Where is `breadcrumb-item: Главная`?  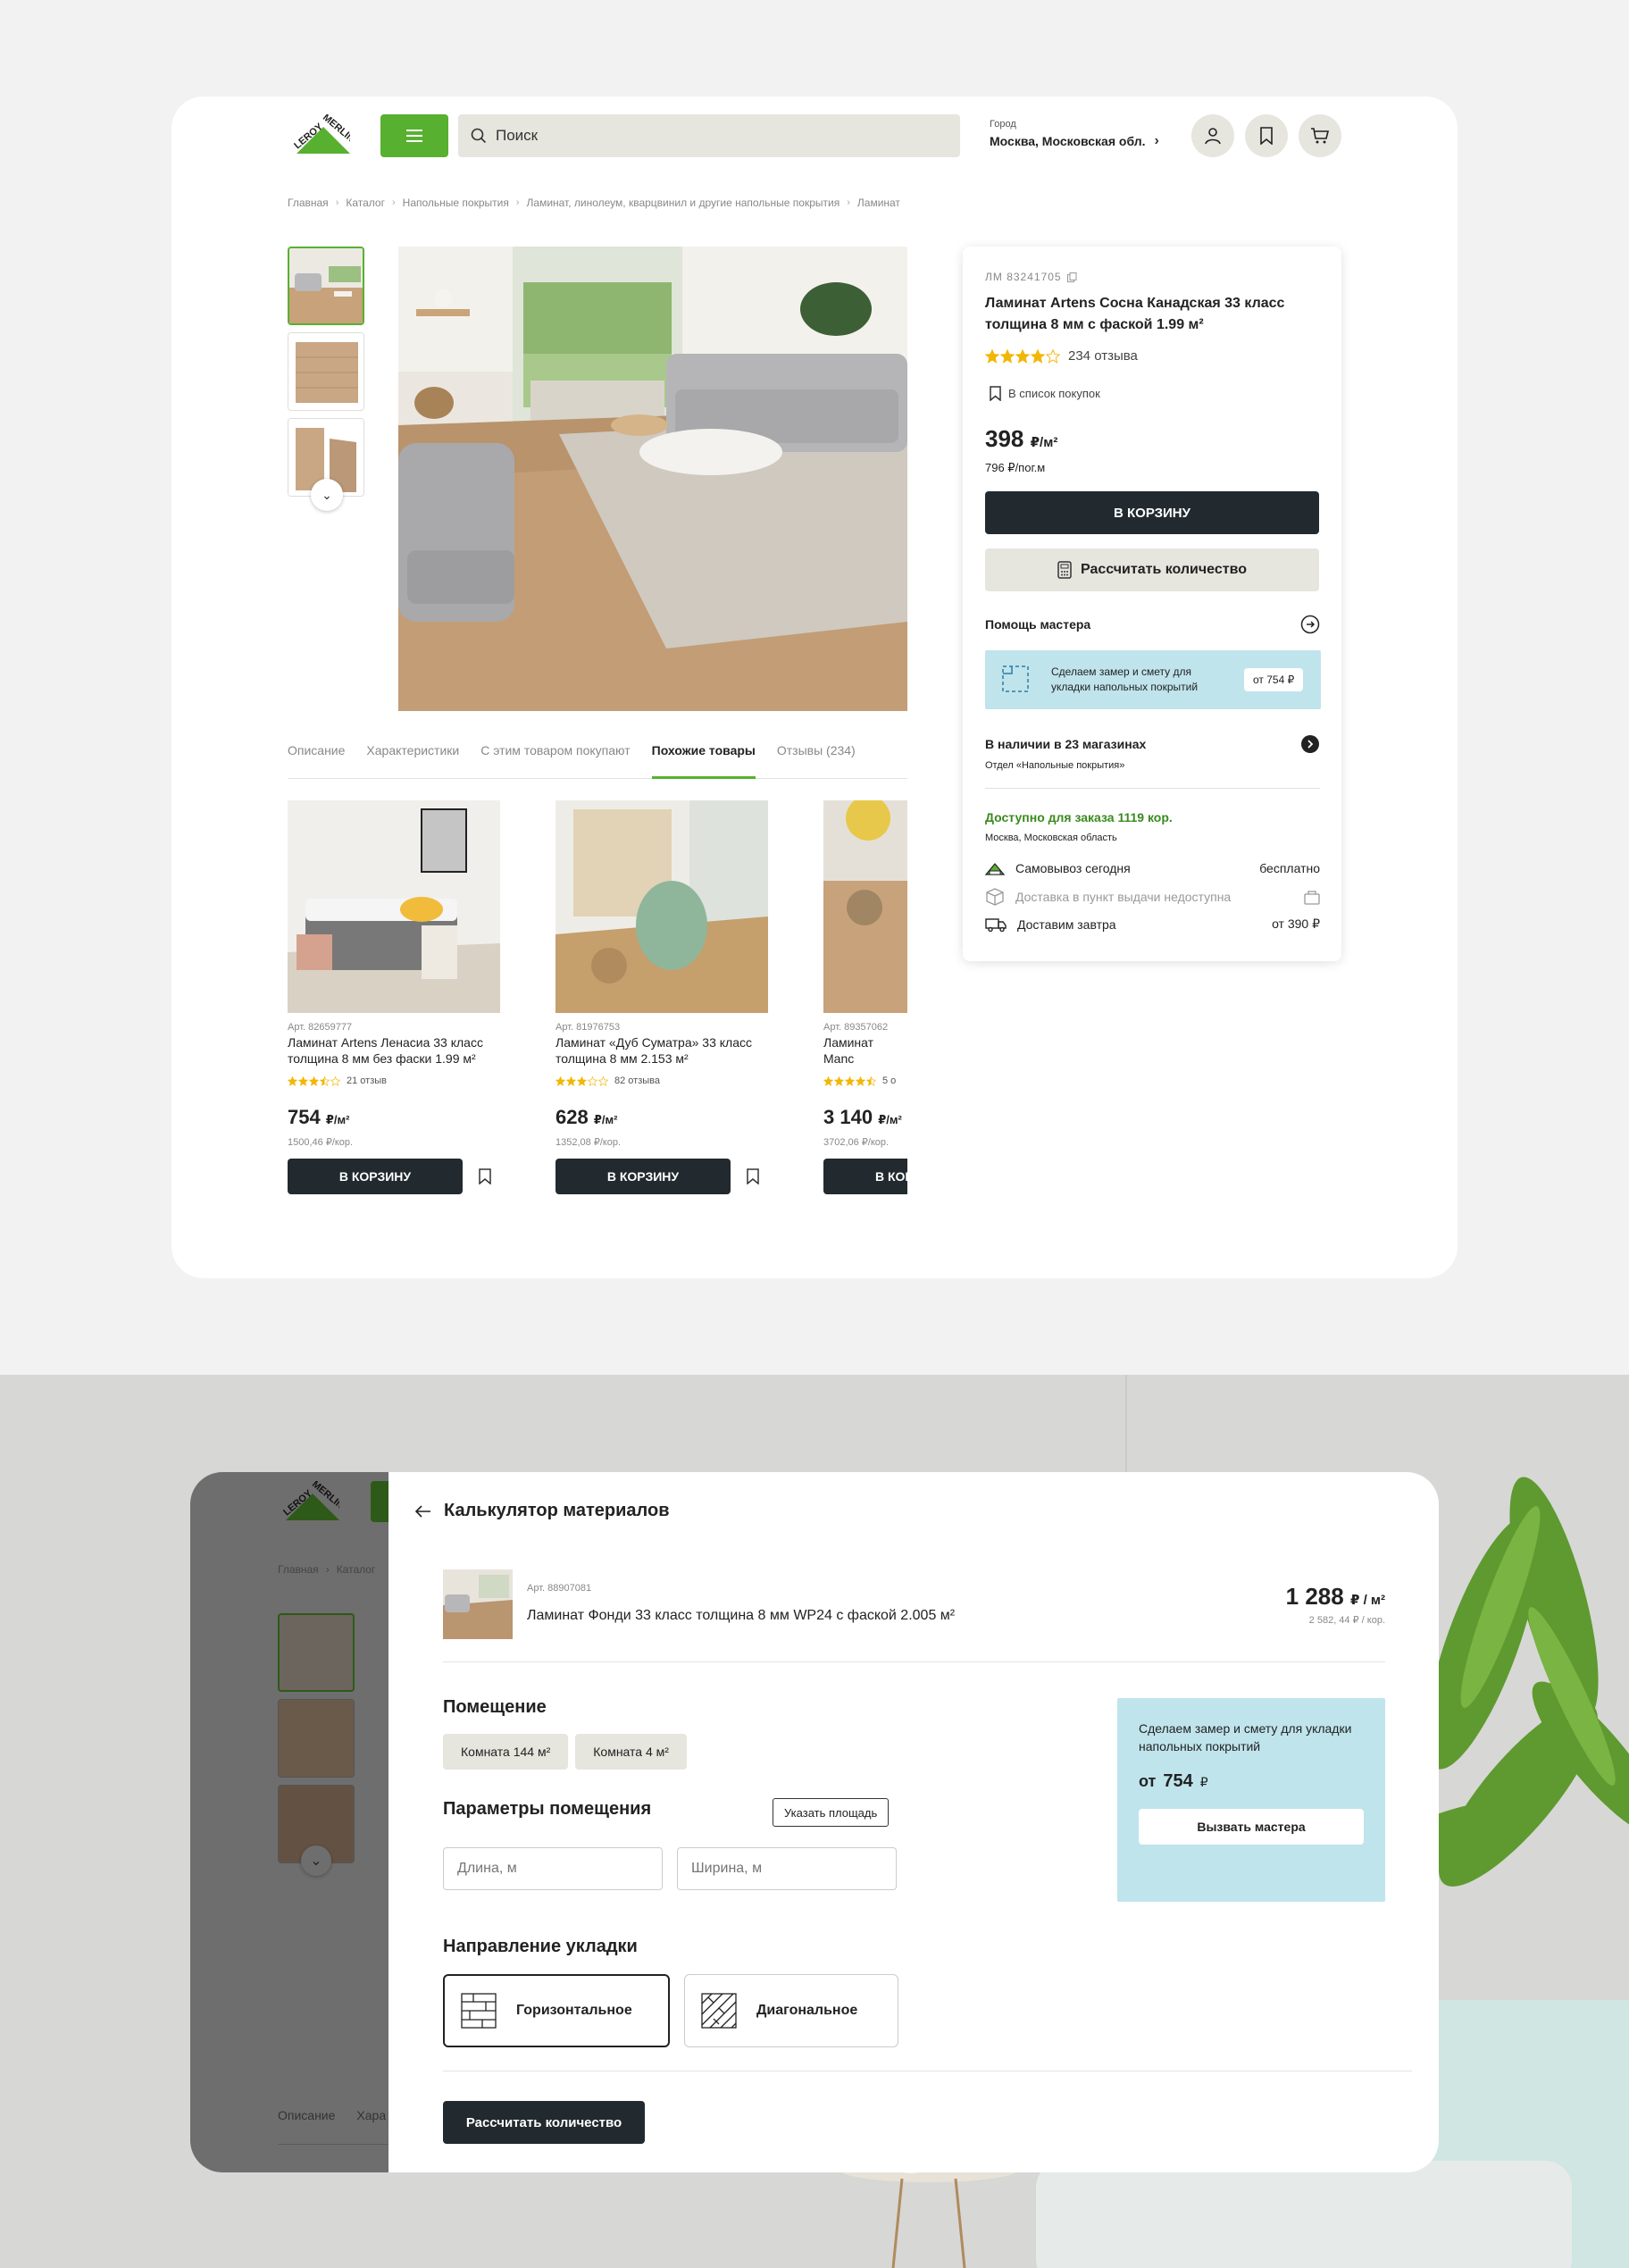 breadcrumb-item: Главная is located at coordinates (308, 203).